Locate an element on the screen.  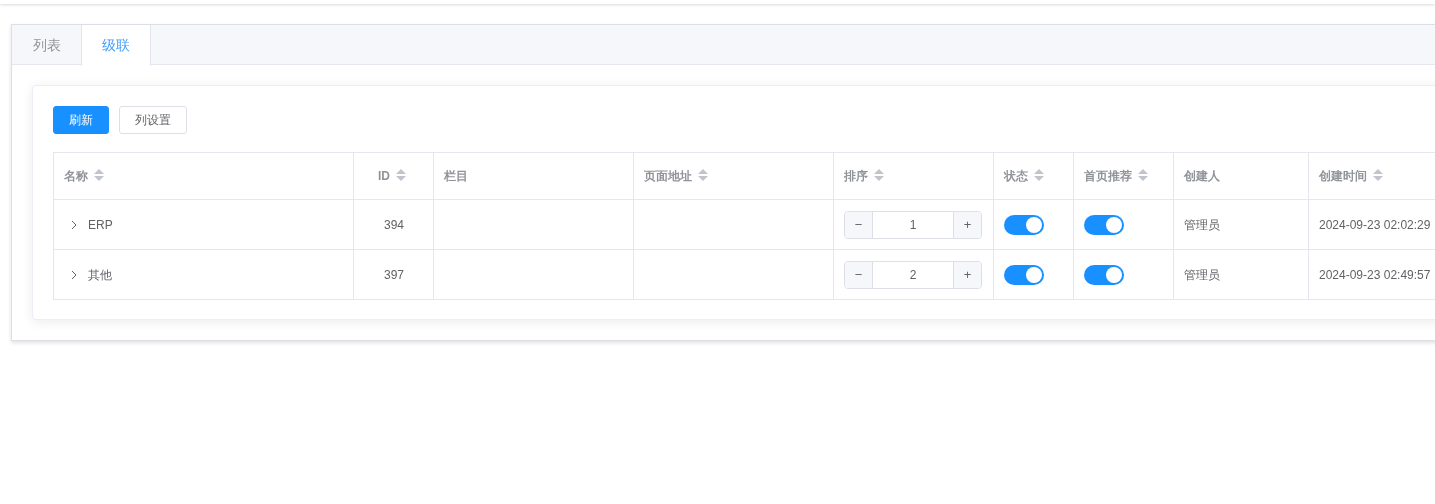
refresh-button: 刷新 is located at coordinates (81, 120).